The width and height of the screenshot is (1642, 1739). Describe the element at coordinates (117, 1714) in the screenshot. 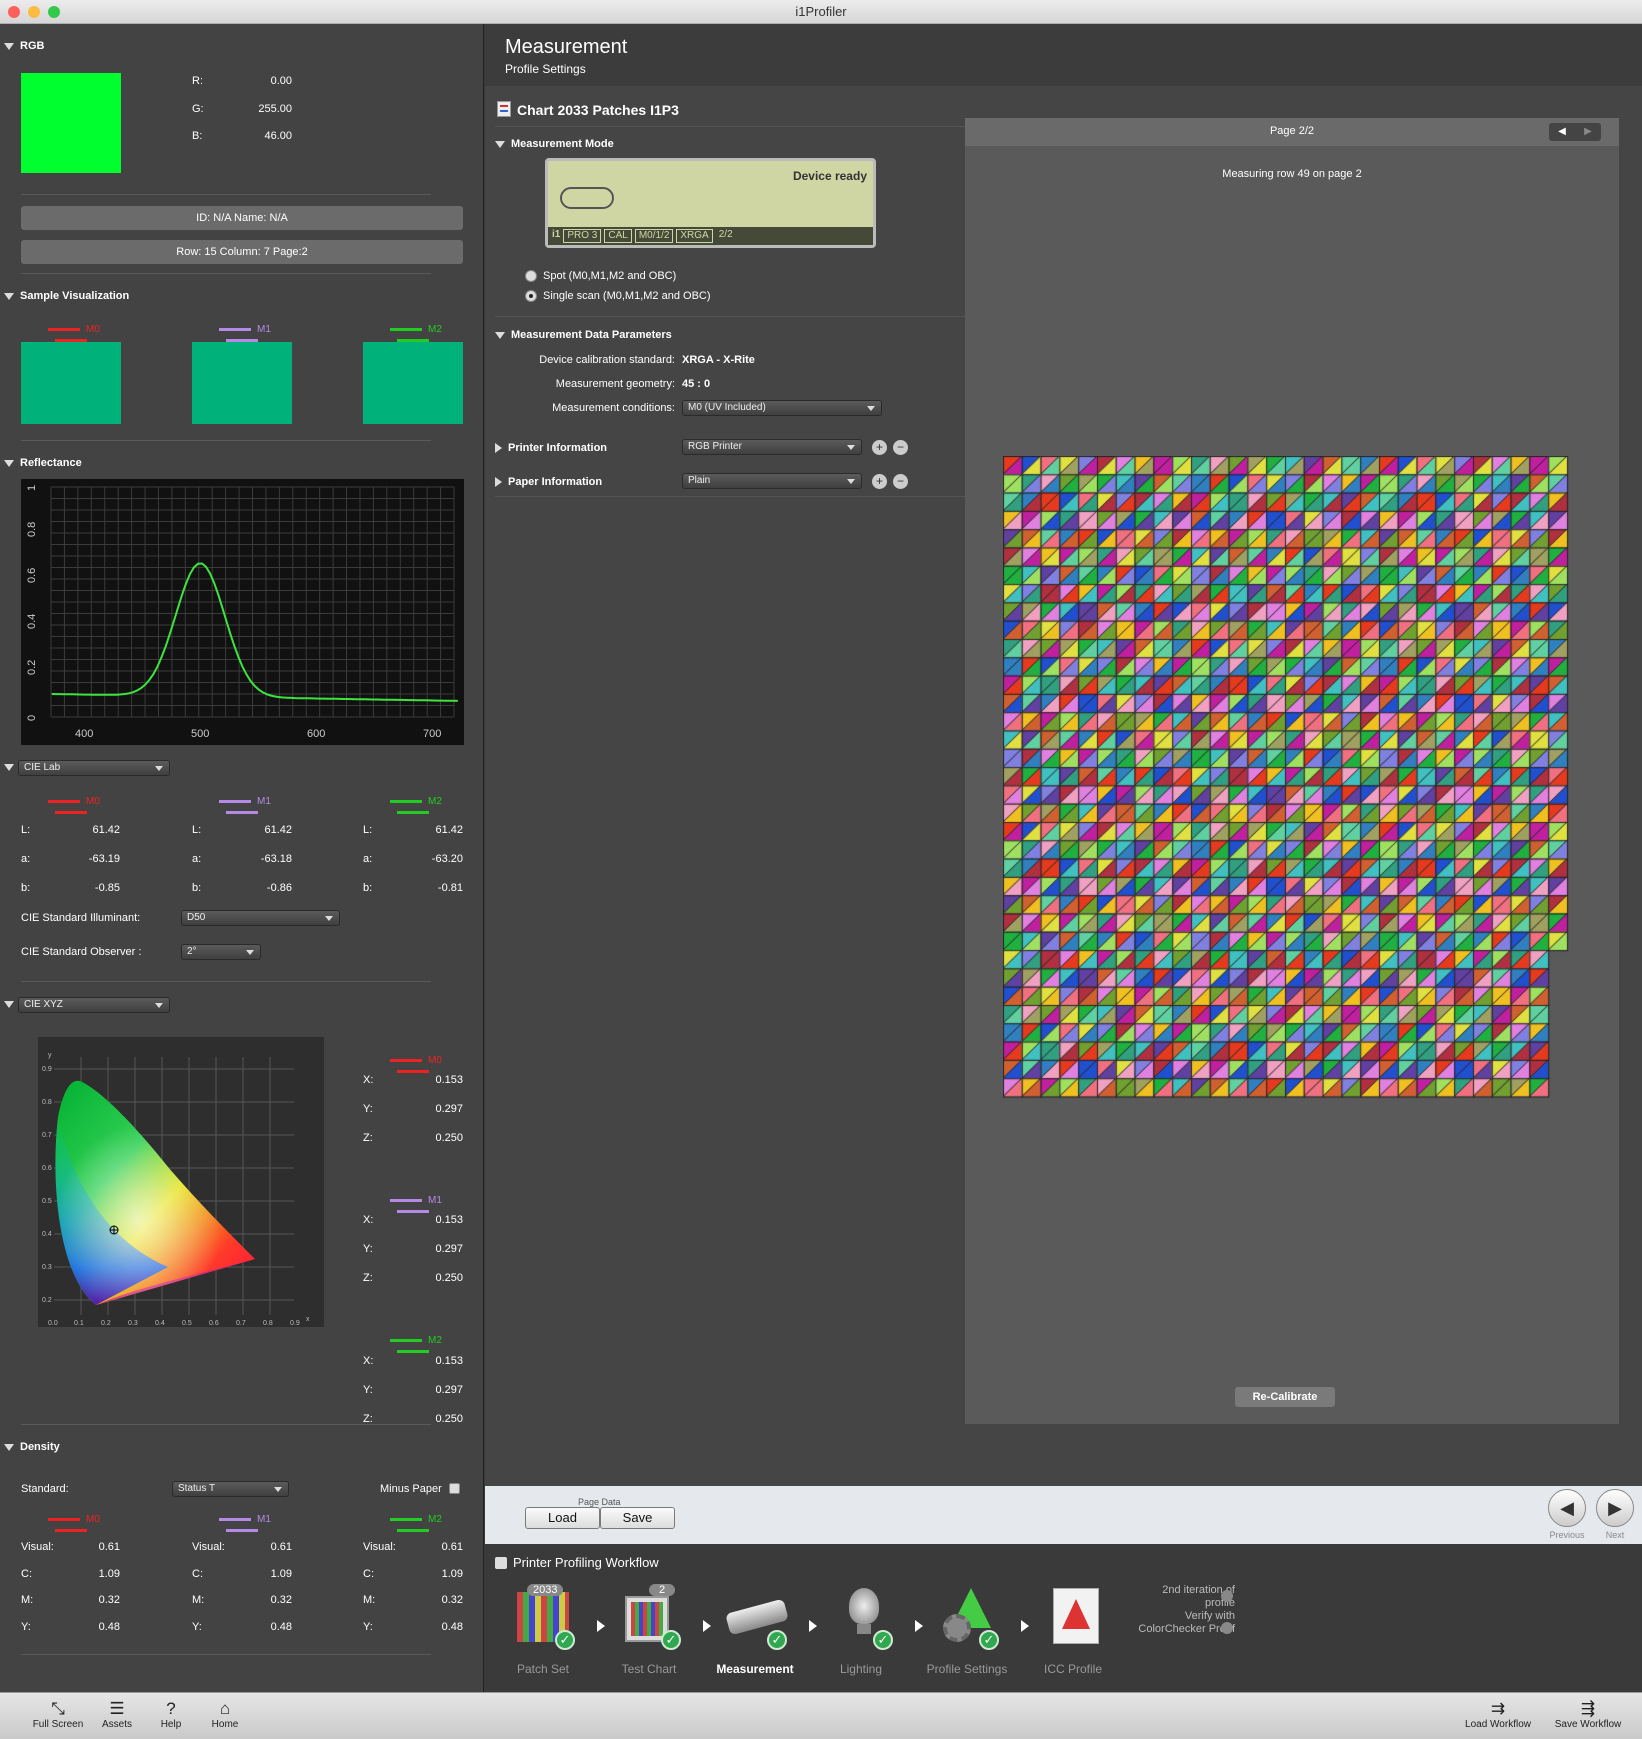

I see `assets-button: ☰ Assets` at that location.